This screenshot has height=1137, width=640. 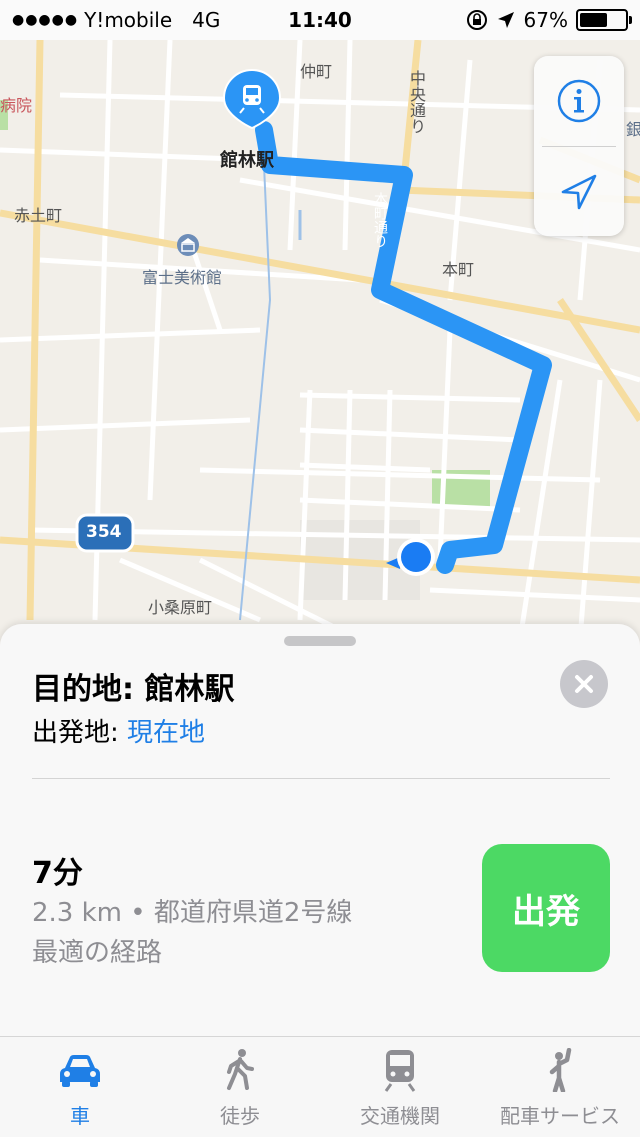 What do you see at coordinates (560, 1070) in the screenshot?
I see `ride-share-icon` at bounding box center [560, 1070].